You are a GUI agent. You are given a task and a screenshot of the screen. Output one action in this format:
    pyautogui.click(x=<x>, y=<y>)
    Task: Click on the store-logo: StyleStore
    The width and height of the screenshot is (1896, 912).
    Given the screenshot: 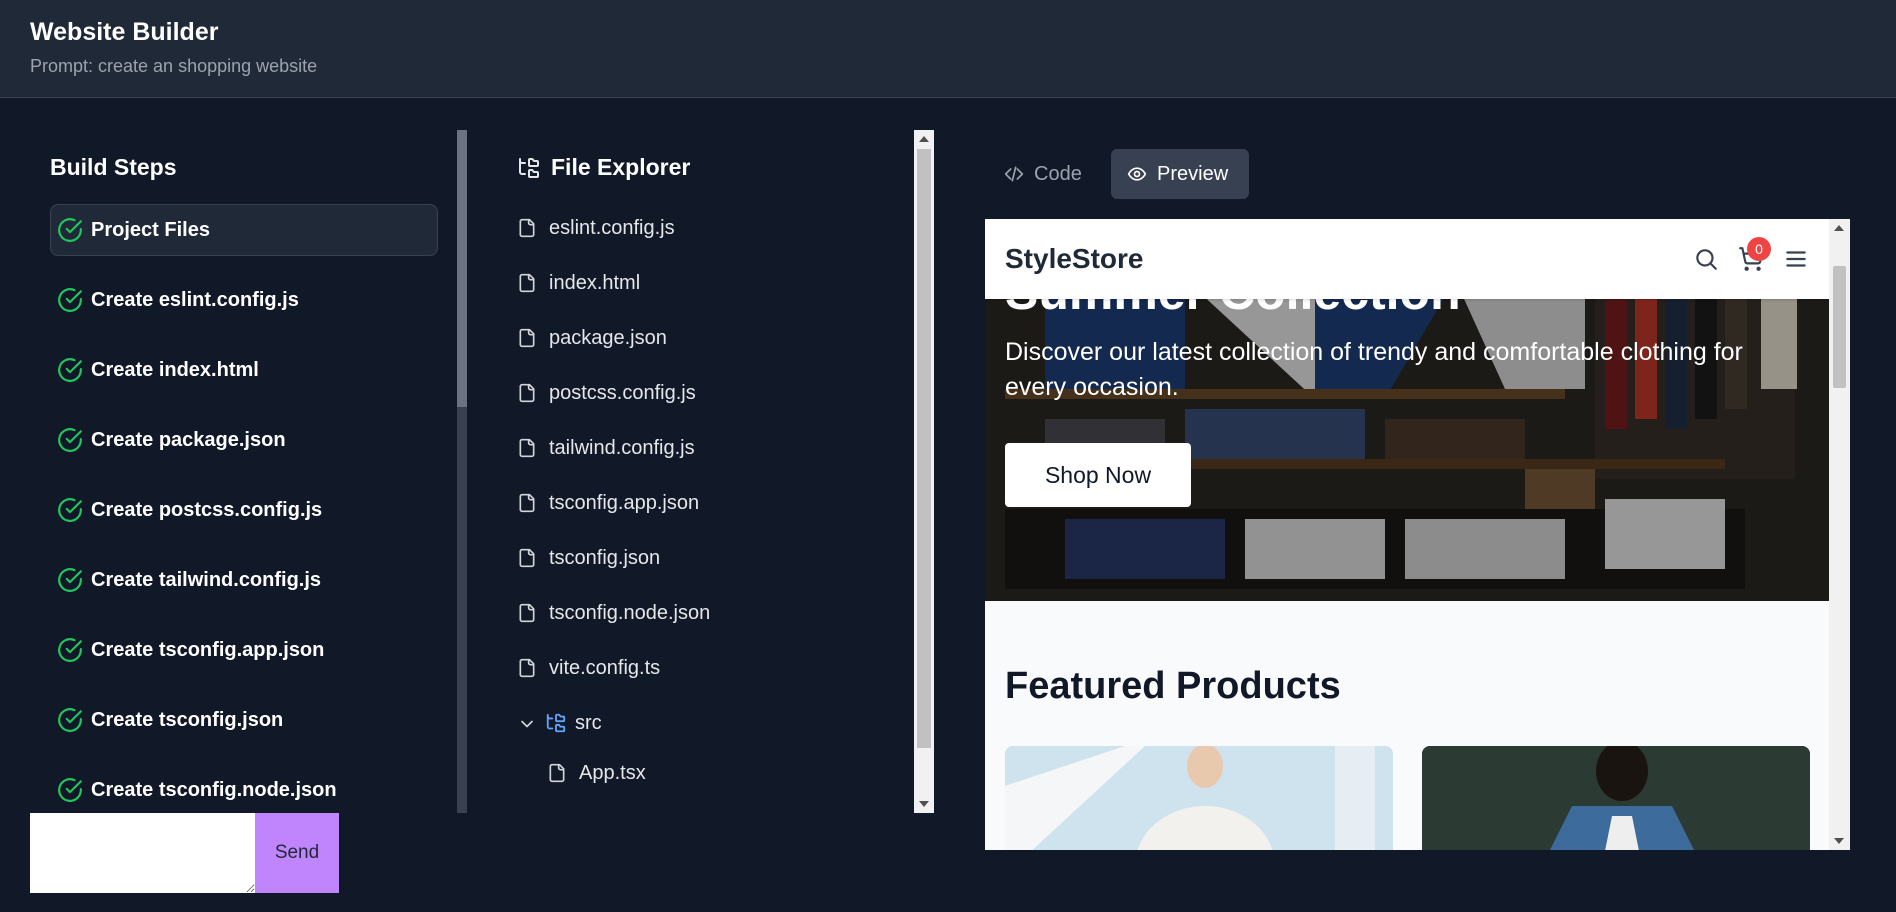 What is the action you would take?
    pyautogui.click(x=1074, y=259)
    